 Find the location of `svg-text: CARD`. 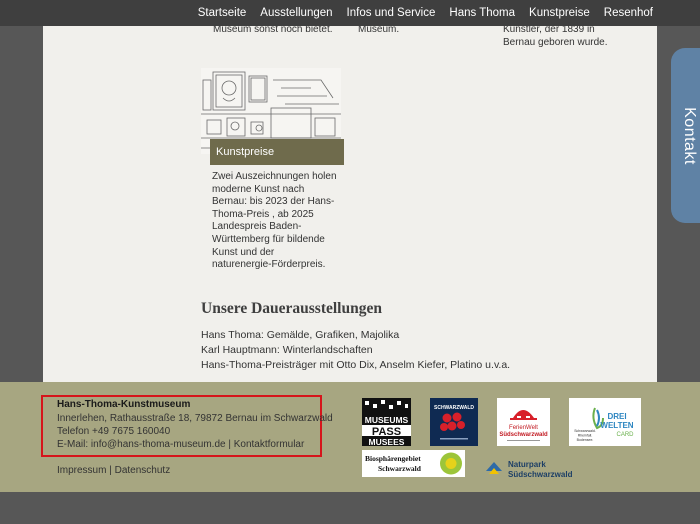

svg-text: CARD is located at coordinates (625, 435).